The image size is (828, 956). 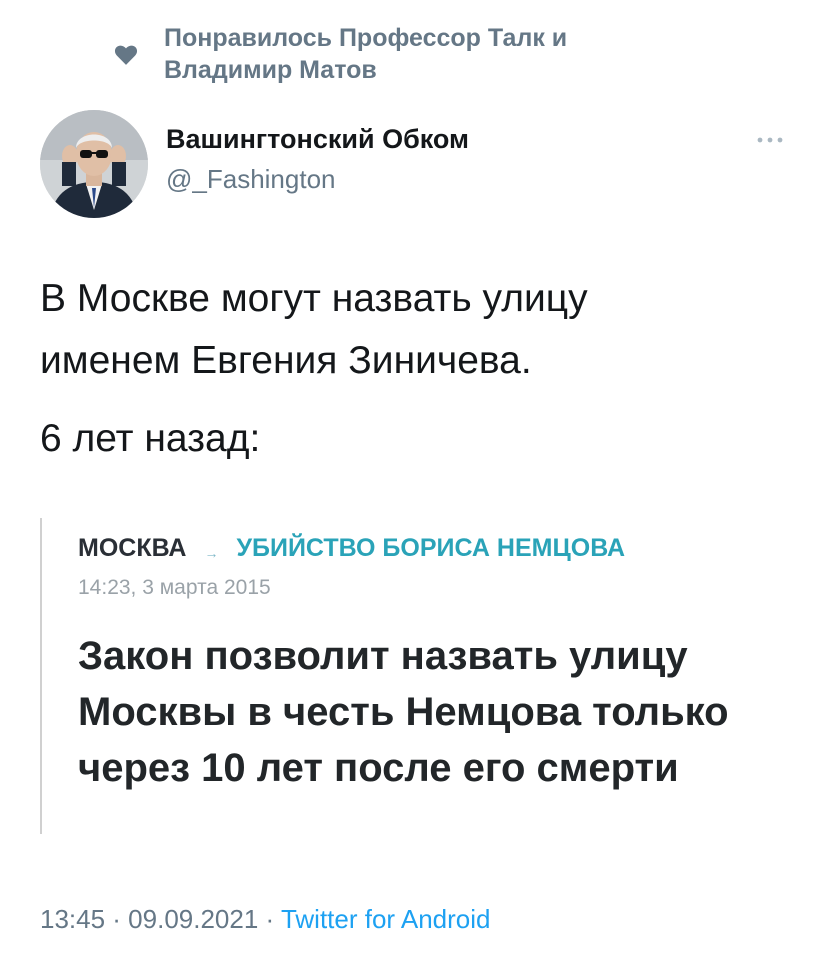 What do you see at coordinates (386, 919) in the screenshot?
I see `tweet-source-link: Twitter for Android` at bounding box center [386, 919].